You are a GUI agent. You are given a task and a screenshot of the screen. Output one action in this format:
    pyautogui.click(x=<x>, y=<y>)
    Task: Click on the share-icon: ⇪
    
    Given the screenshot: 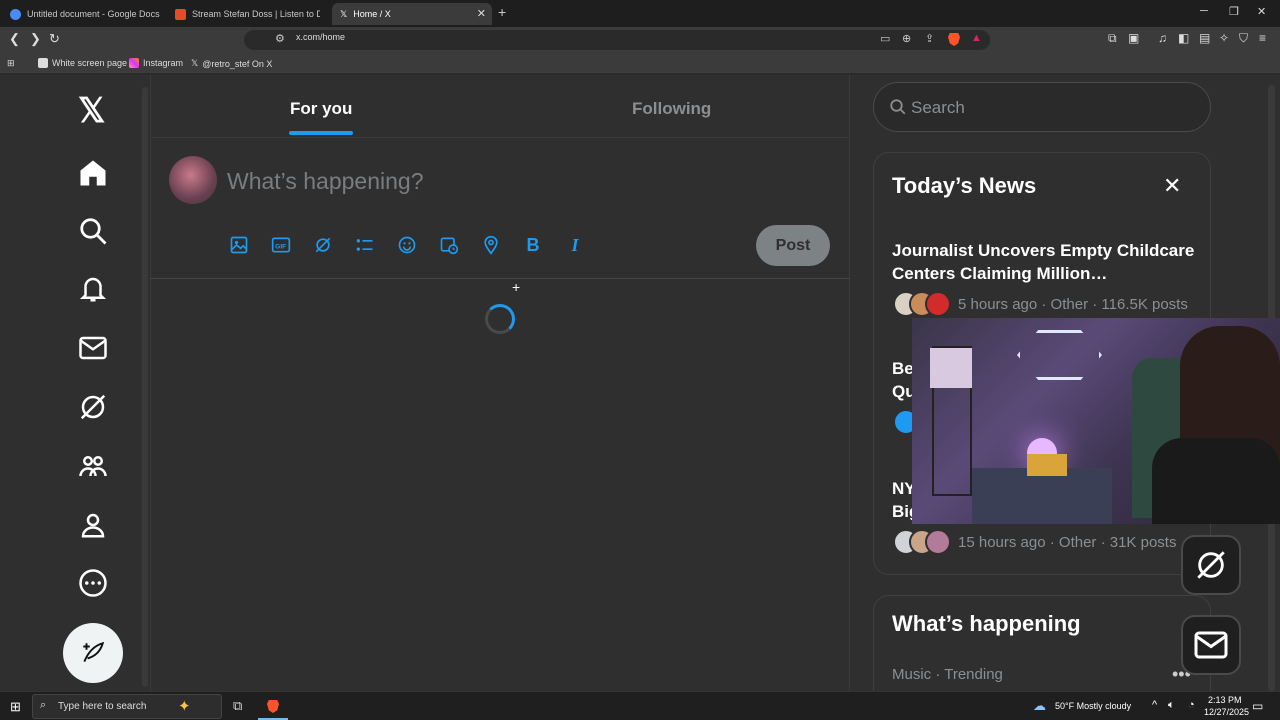 What is the action you would take?
    pyautogui.click(x=929, y=38)
    